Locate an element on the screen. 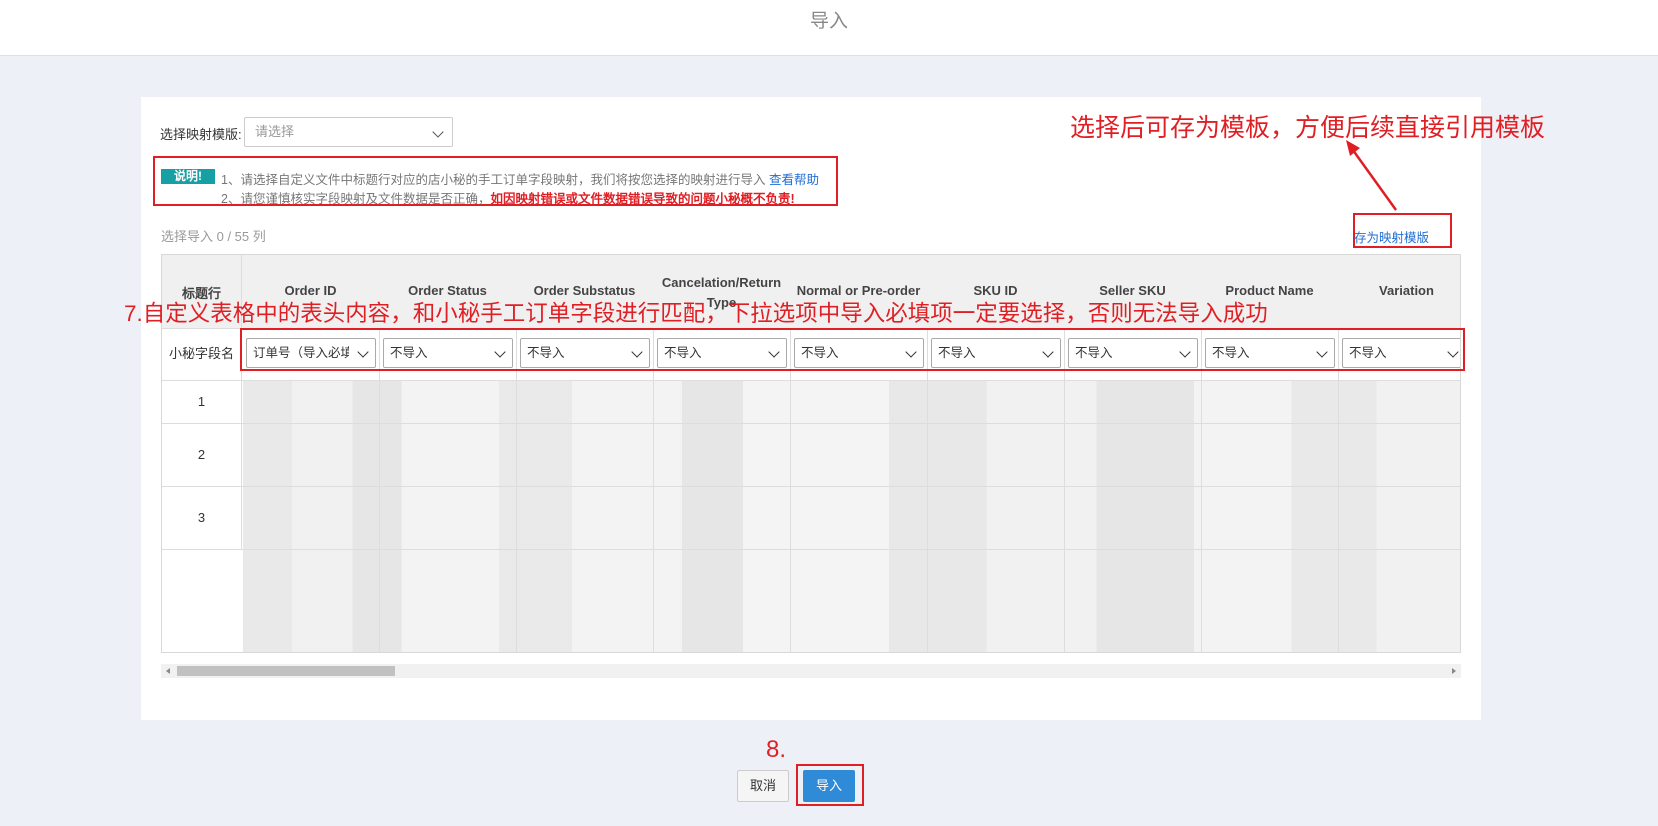  table-row: 1 is located at coordinates (811, 402).